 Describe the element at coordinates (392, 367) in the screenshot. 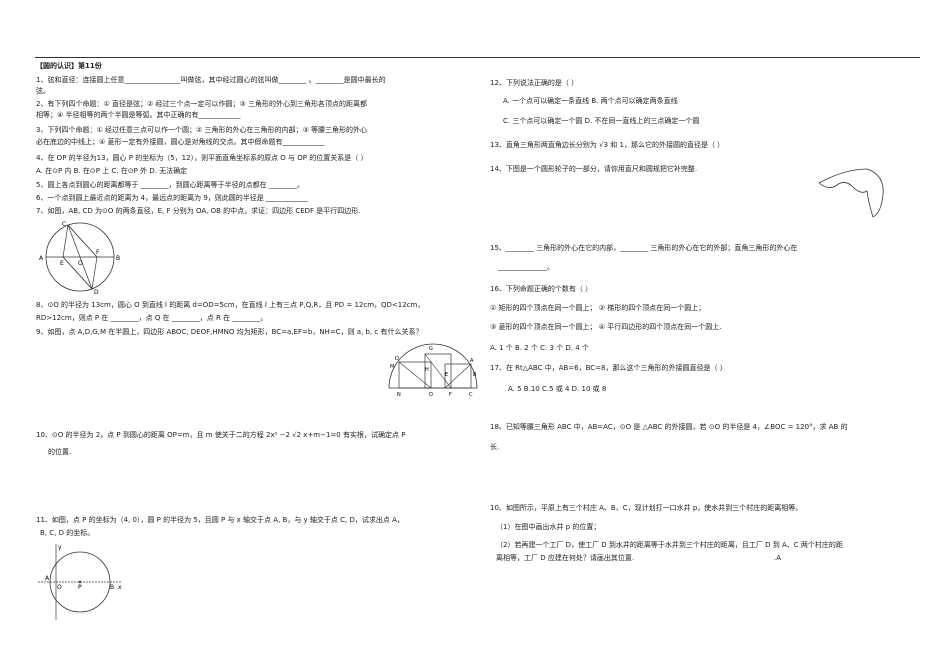

I see `fig9-label-m: M` at that location.